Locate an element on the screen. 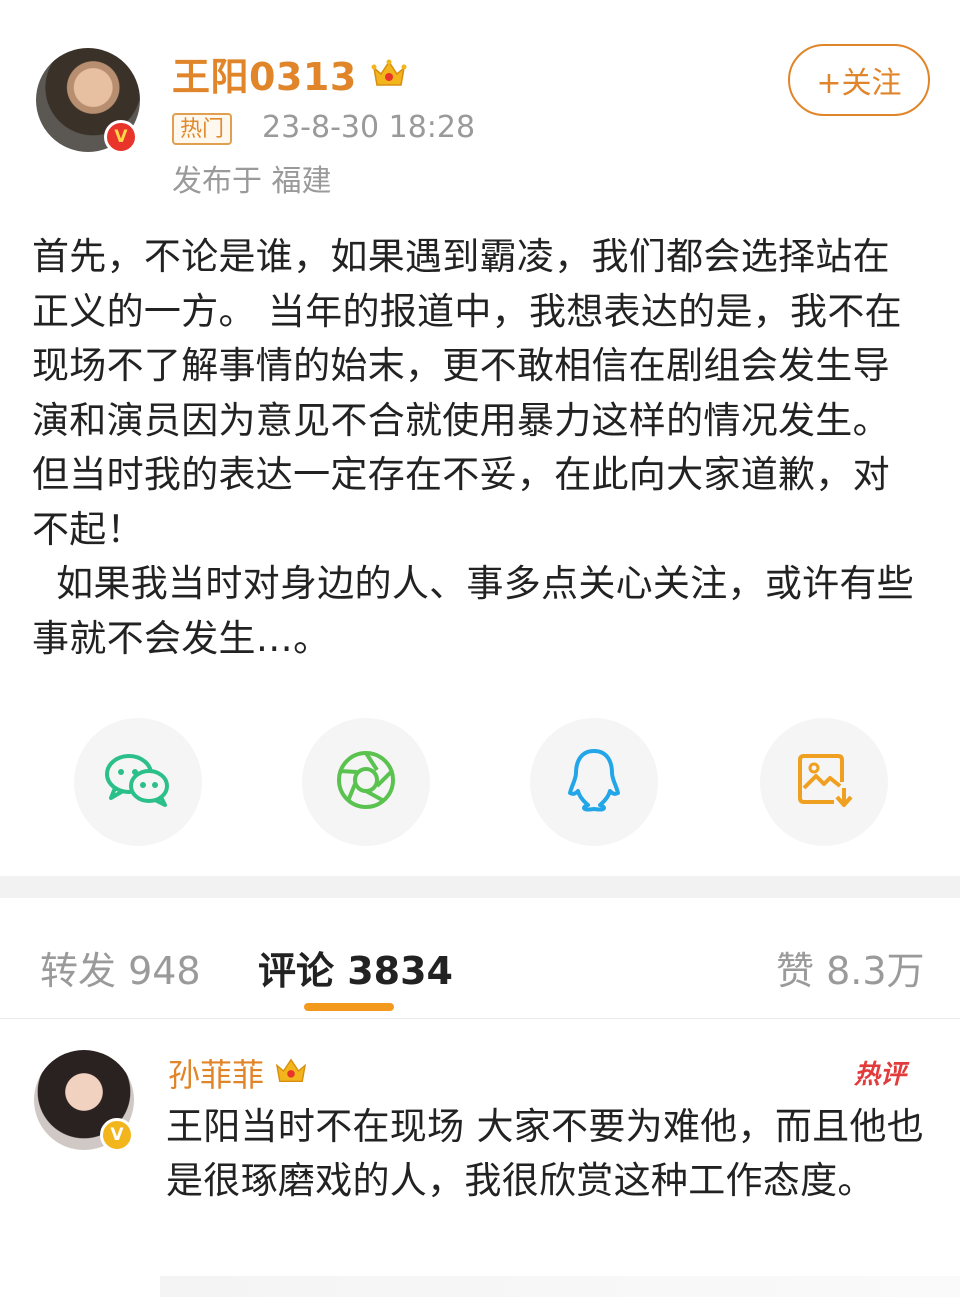  author-name-row: 王阳0313 is located at coordinates (289, 73).